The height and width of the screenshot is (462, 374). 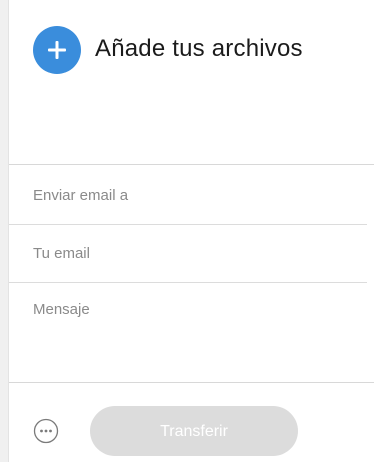 I want to click on add-files-title: Añade tus archivos, so click(x=199, y=49).